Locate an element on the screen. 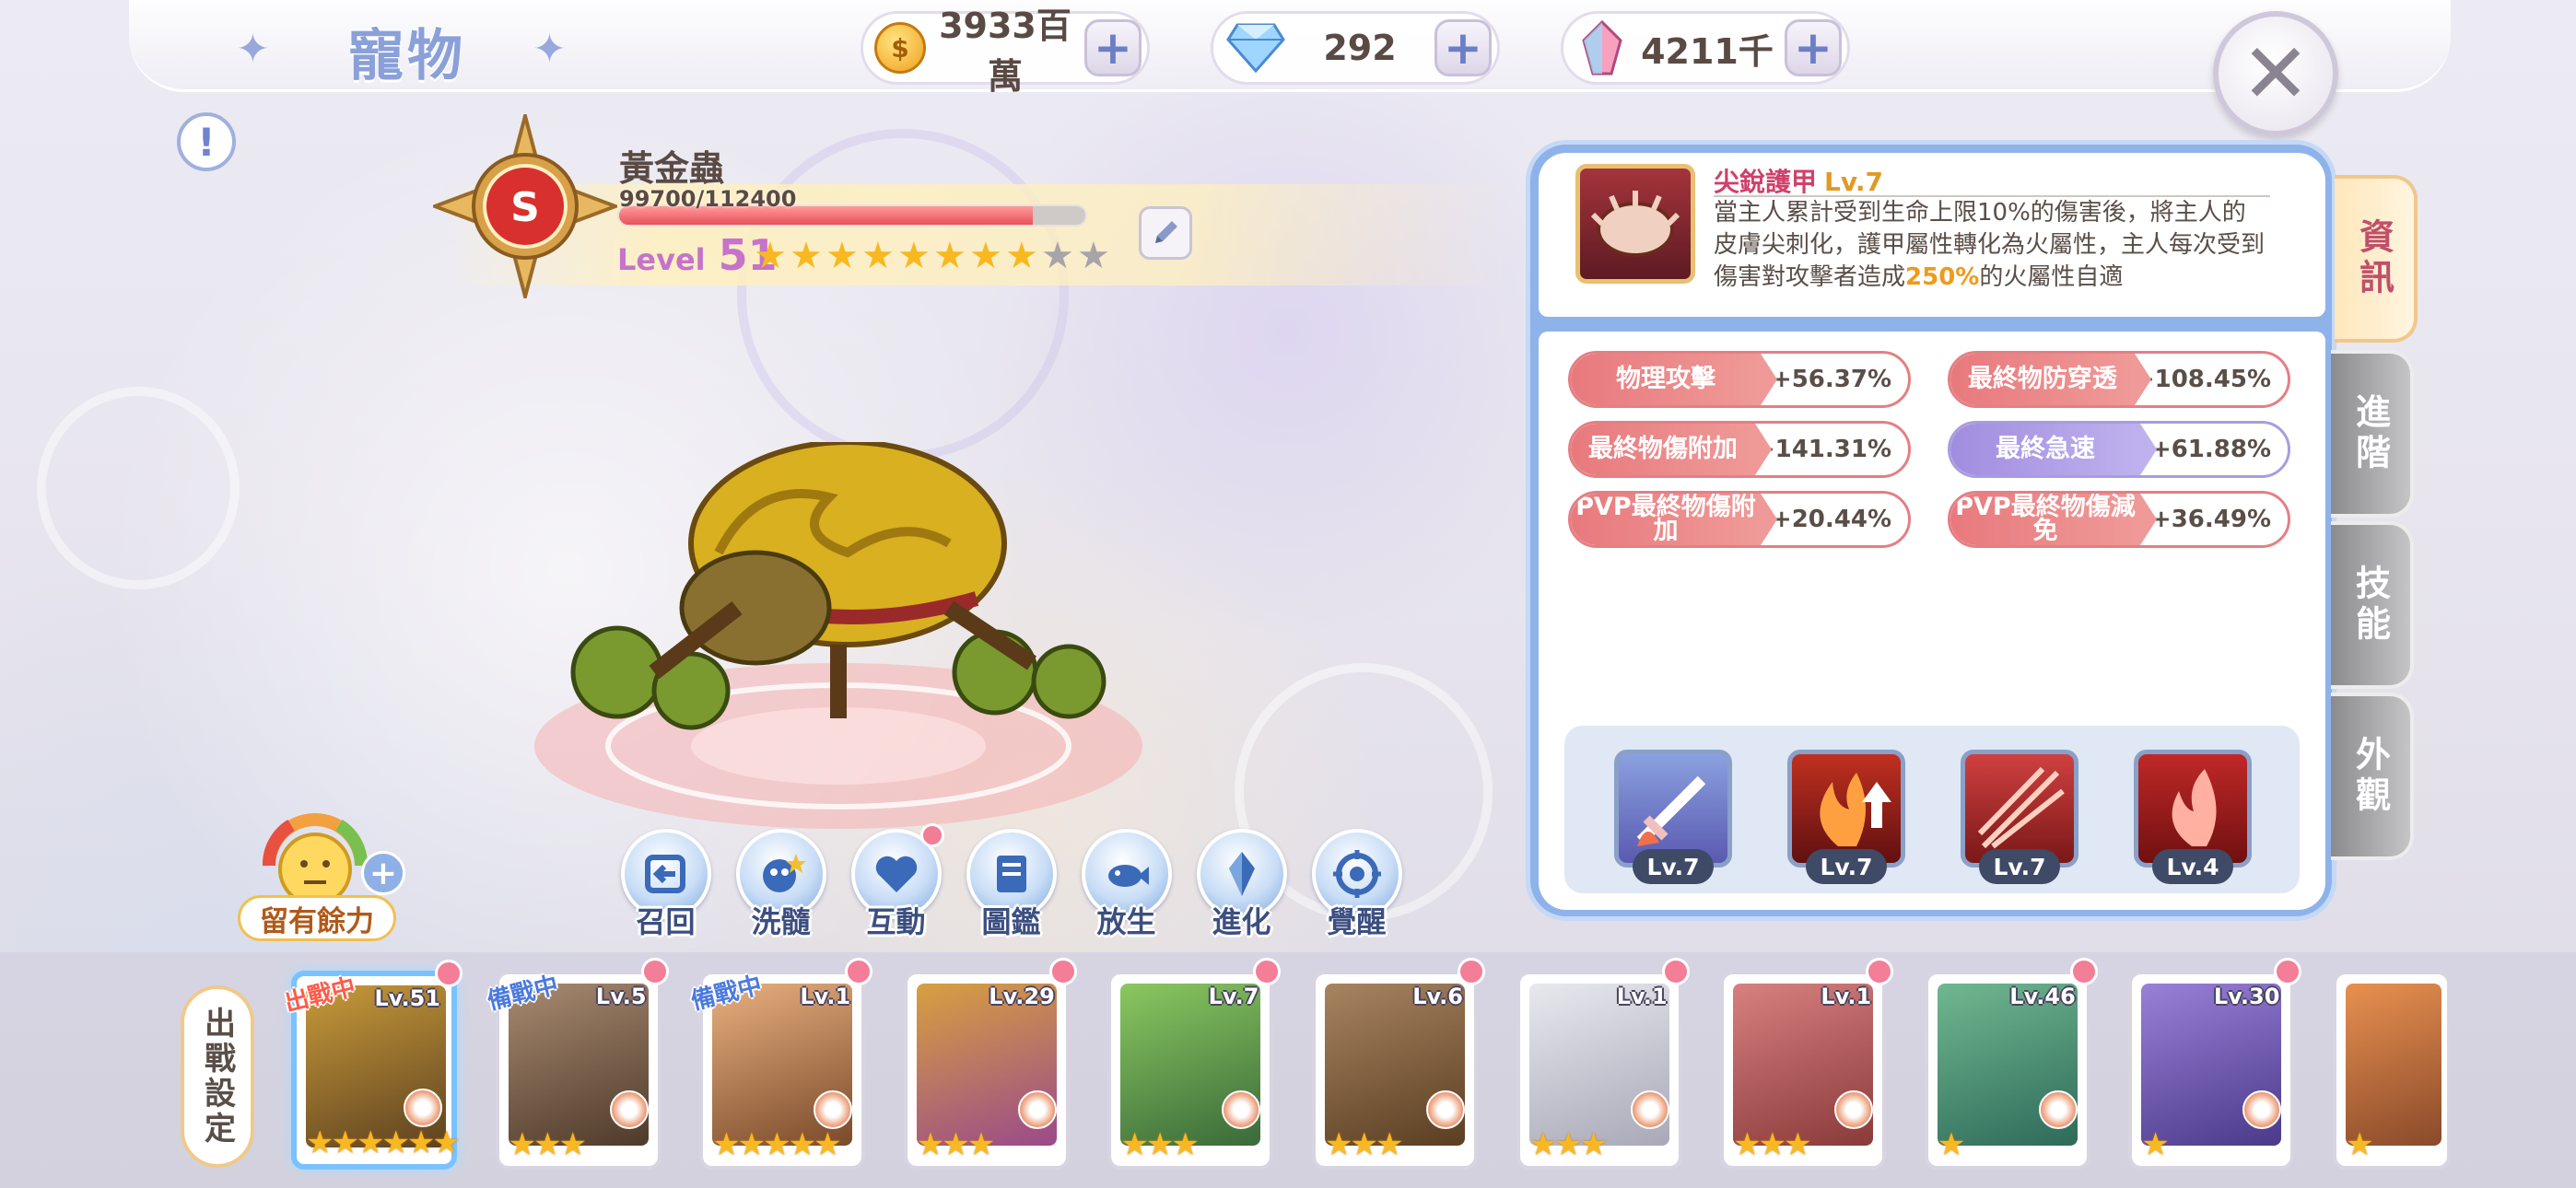 This screenshot has width=2576, height=1188. close-button: ✕ is located at coordinates (2275, 73).